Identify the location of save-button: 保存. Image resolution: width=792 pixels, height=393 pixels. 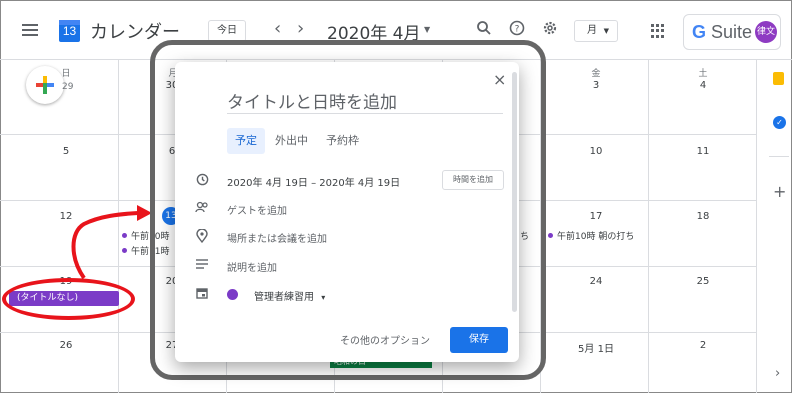
(479, 340).